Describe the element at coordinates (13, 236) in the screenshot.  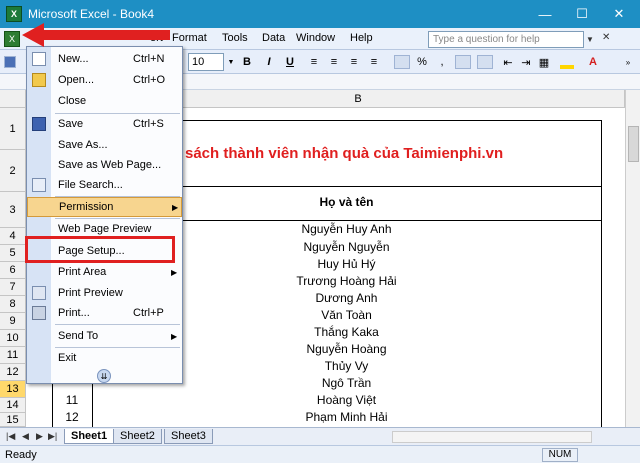
I see `row-header: 4` at that location.